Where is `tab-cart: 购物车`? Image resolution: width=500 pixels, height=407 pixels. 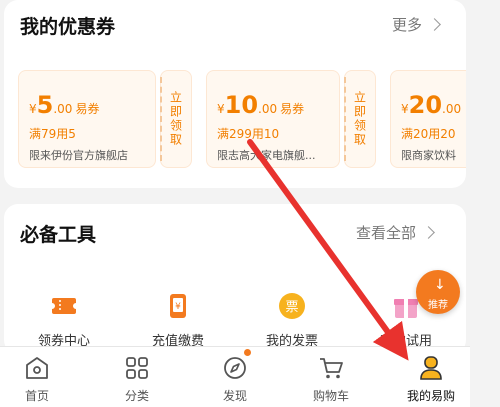 tab-cart: 购物车 is located at coordinates (331, 377).